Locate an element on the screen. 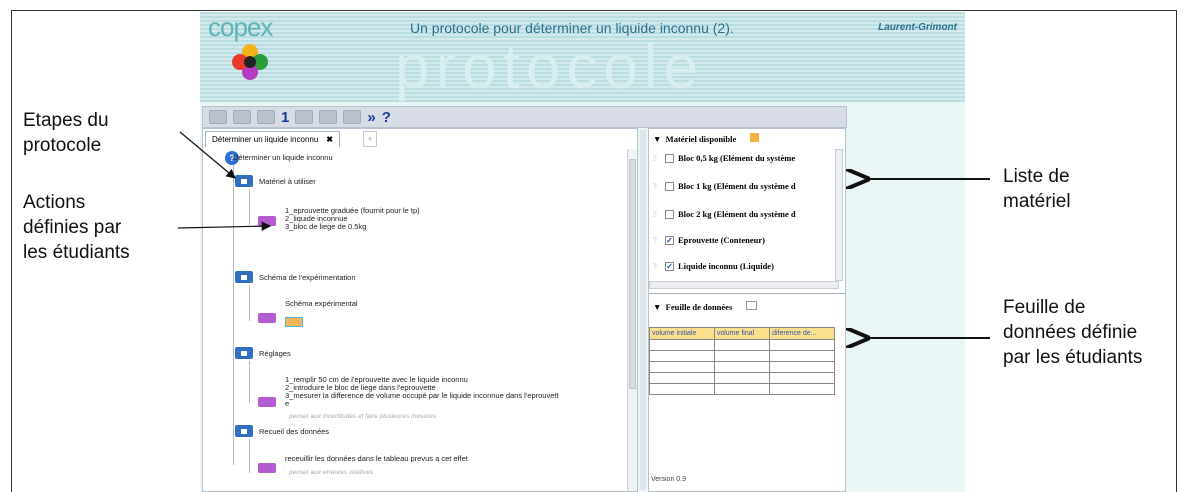 The height and width of the screenshot is (492, 1186). vertical-scrollbar is located at coordinates (632, 320).